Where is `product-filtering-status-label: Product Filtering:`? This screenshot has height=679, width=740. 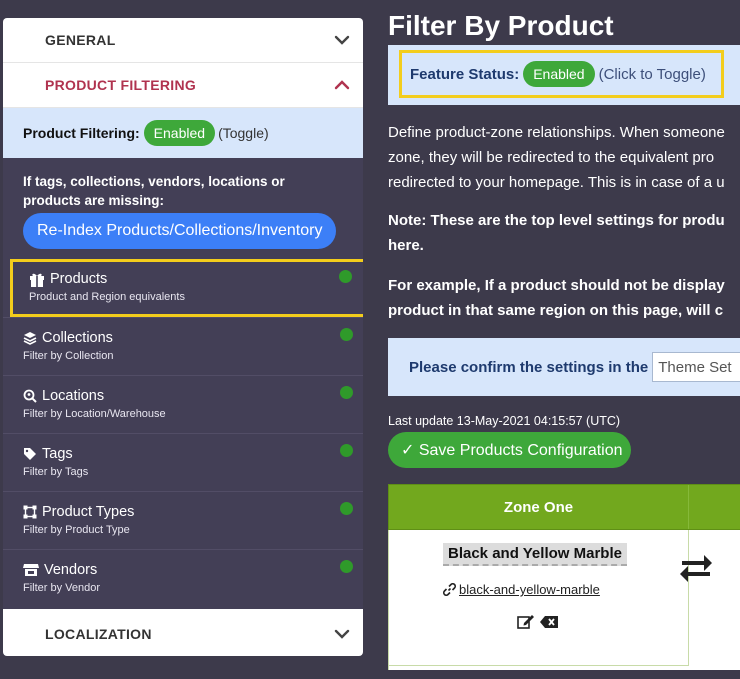 product-filtering-status-label: Product Filtering: is located at coordinates (81, 133).